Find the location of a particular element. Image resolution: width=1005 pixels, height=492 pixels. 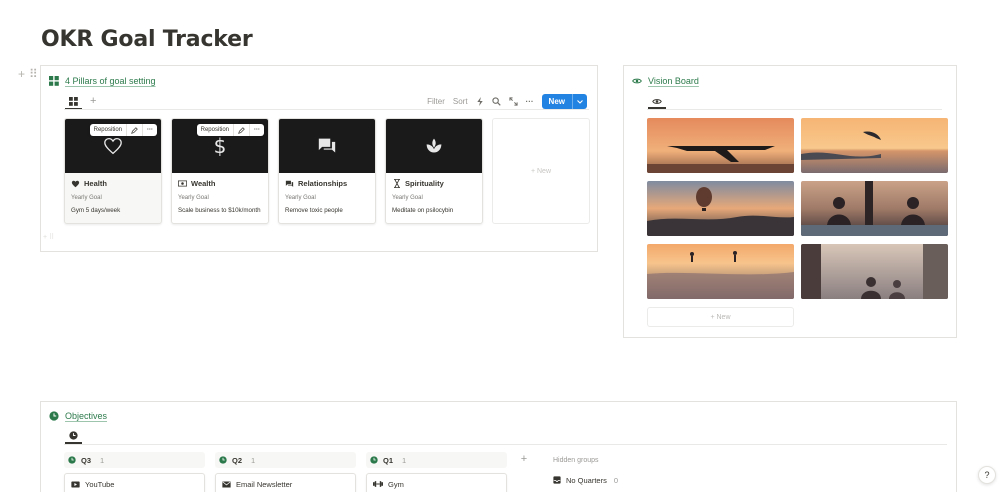

card-prop-value: Scale business to $10k/month is located at coordinates (219, 210).